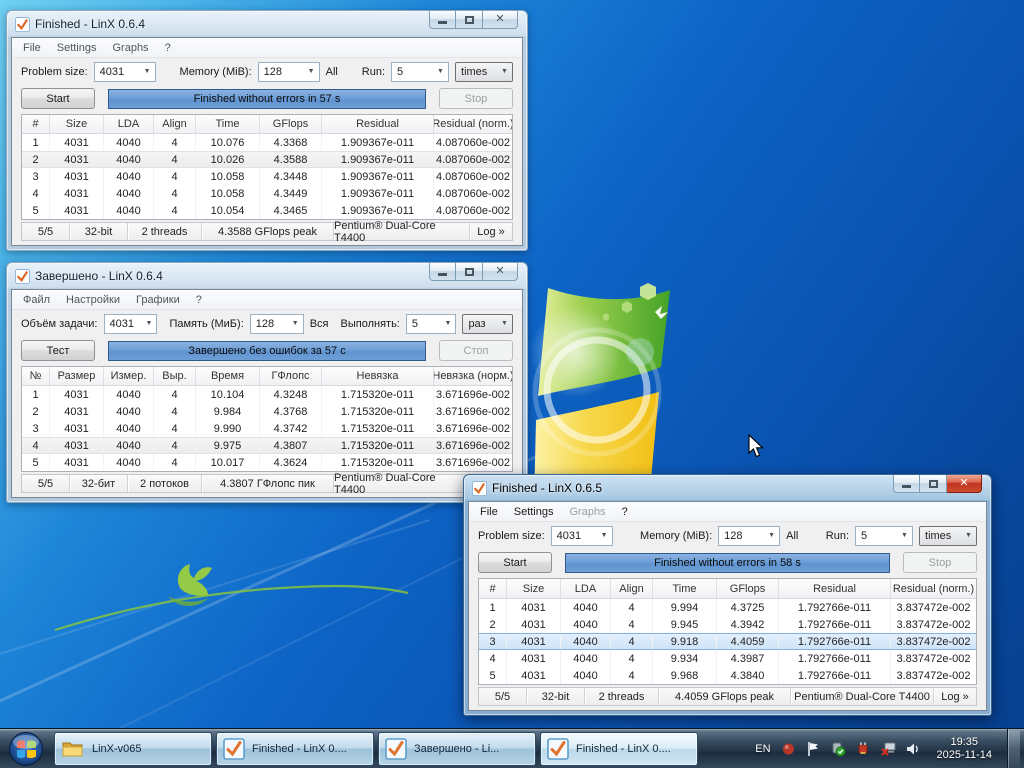  What do you see at coordinates (158, 300) in the screenshot?
I see `menu-item: Графики` at bounding box center [158, 300].